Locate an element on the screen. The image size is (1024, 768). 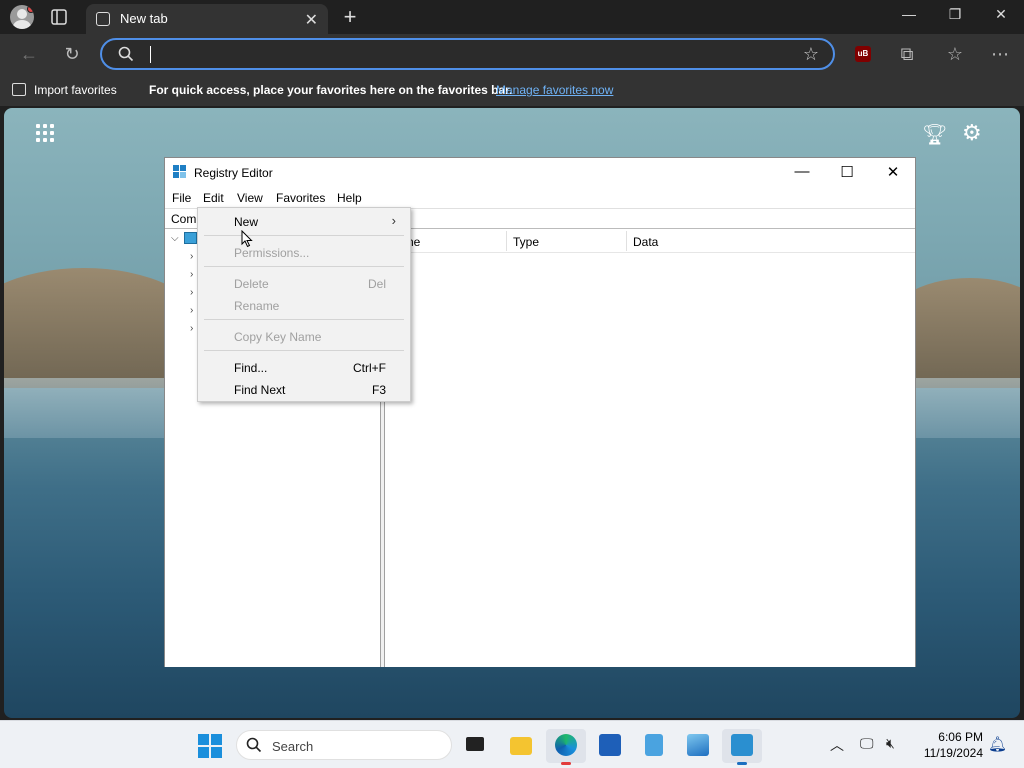
taskbar-clock: 6:06 PM 11/19/2024 is located at coordinates (950, 745).